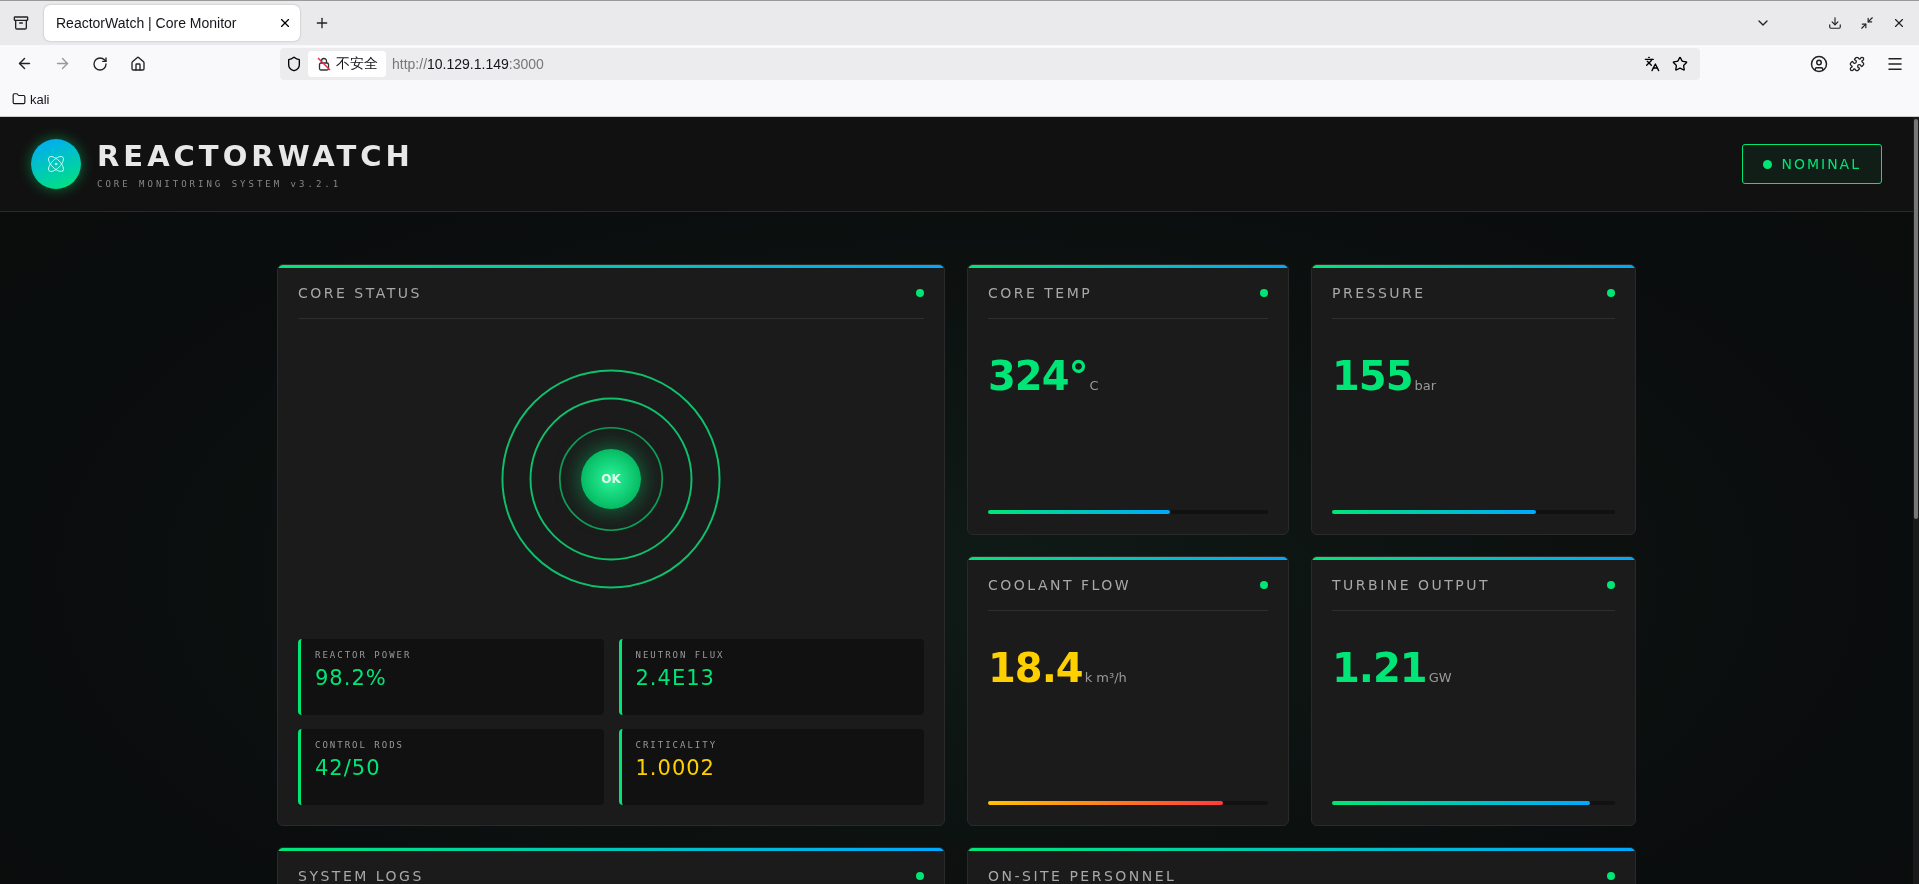  Describe the element at coordinates (360, 293) in the screenshot. I see `card-title: CORE STATUS` at that location.